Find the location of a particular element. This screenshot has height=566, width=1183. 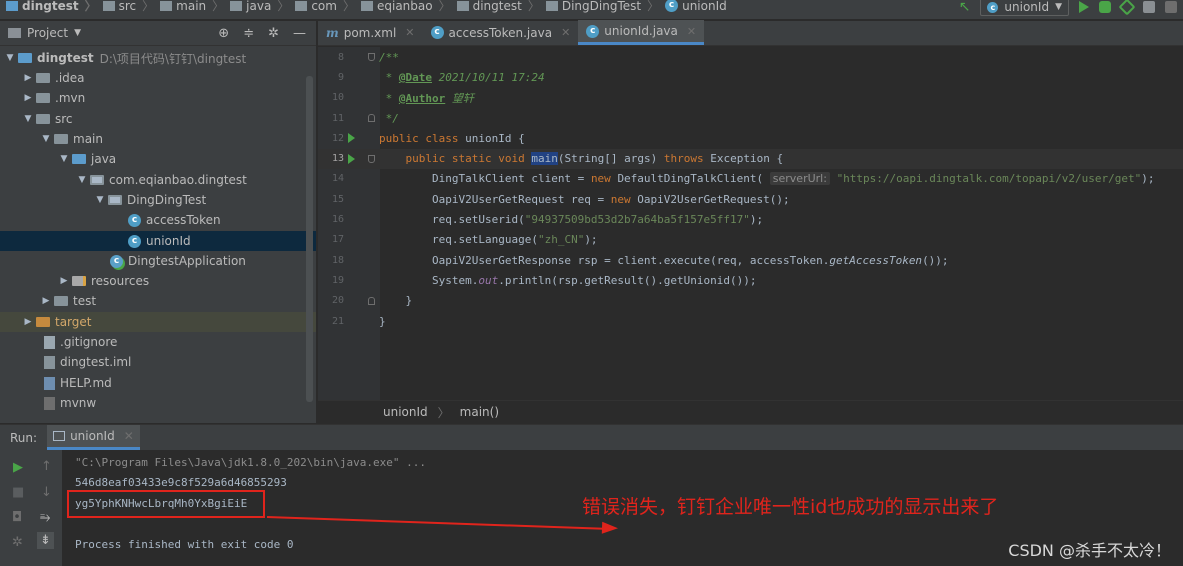

soft-wrap-icon: ⥱ is located at coordinates (45, 517).